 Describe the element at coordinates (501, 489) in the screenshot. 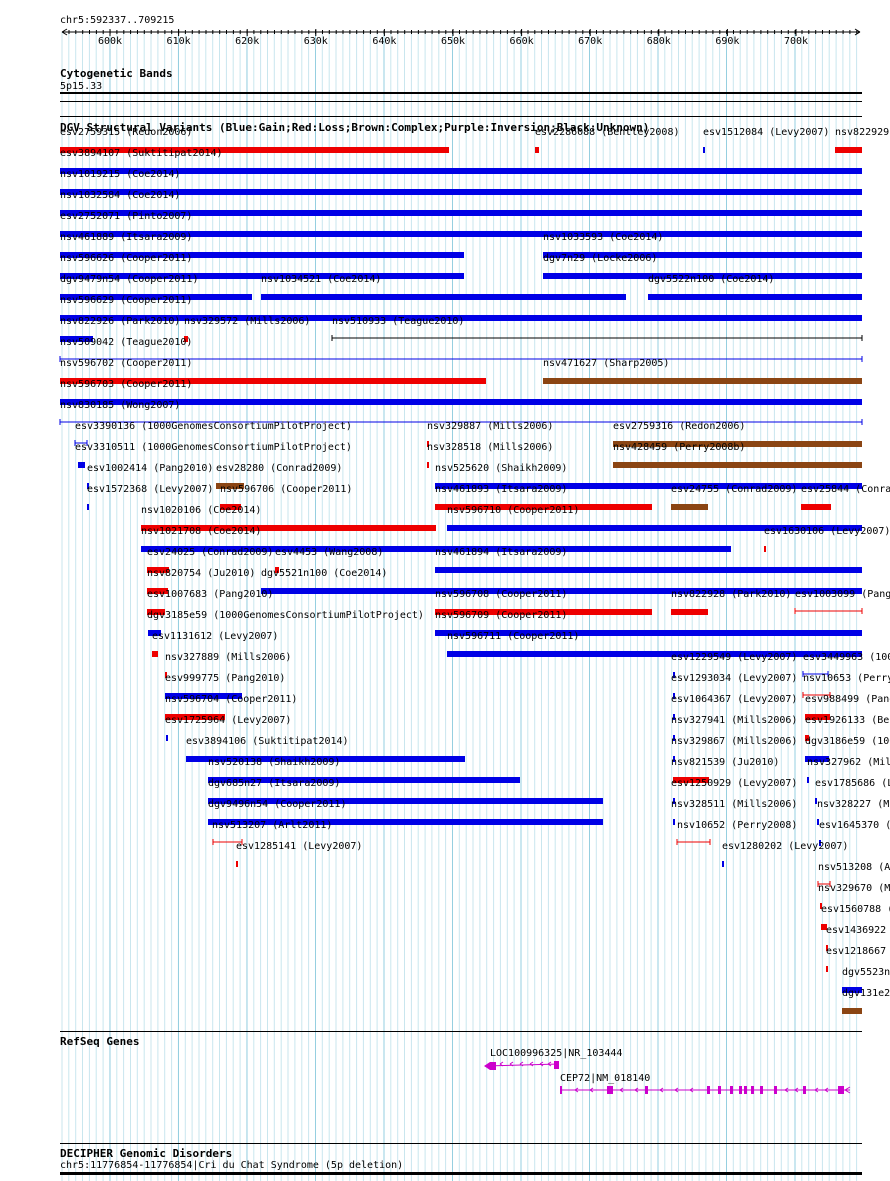

I see `dgv-feature-label: nsv461893 (Itsara2009)` at that location.